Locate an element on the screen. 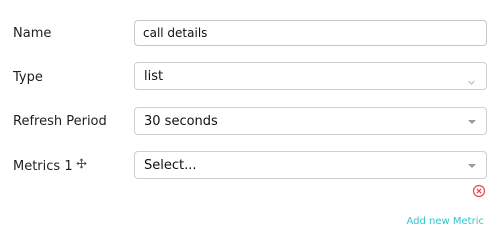  move-icon is located at coordinates (81, 165).